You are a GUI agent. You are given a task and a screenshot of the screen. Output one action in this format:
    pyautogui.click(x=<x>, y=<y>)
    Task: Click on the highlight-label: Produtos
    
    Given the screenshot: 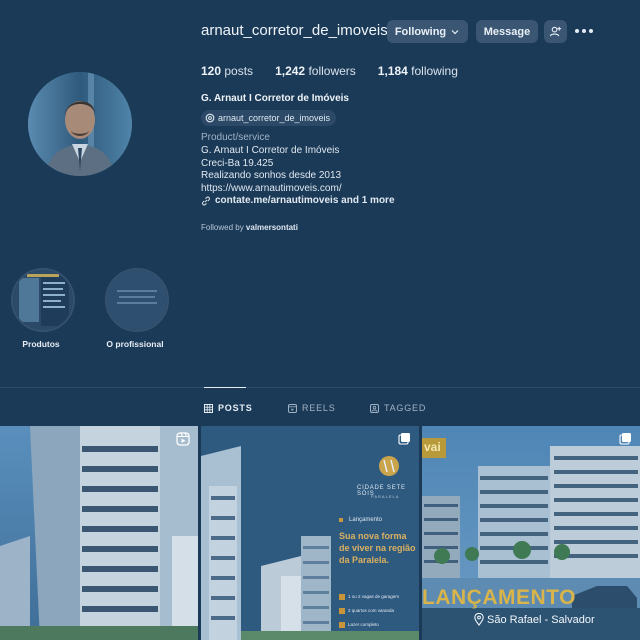 What is the action you would take?
    pyautogui.click(x=41, y=344)
    